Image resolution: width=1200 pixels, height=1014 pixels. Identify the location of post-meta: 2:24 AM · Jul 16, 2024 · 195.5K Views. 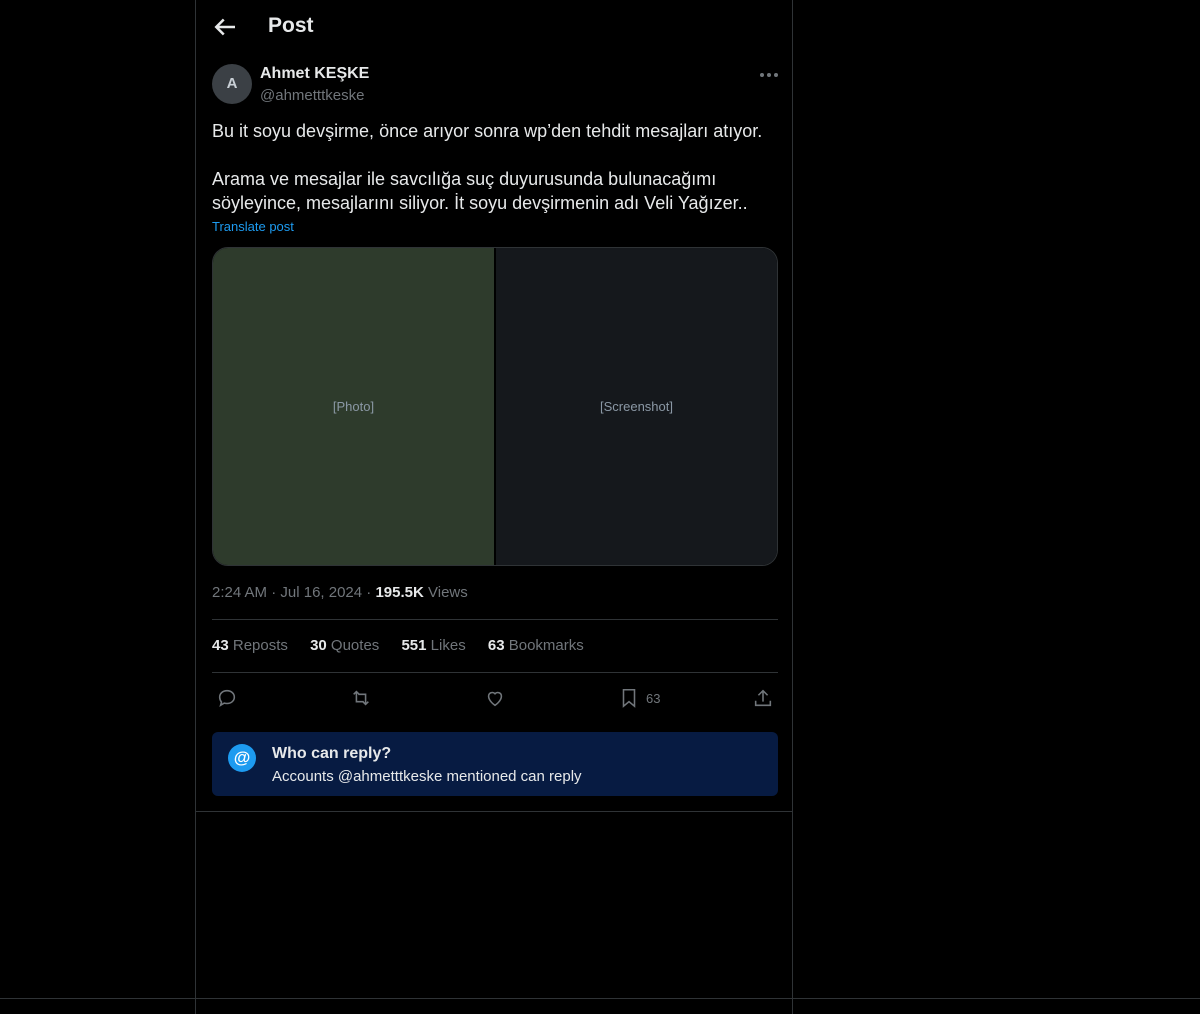
(340, 592).